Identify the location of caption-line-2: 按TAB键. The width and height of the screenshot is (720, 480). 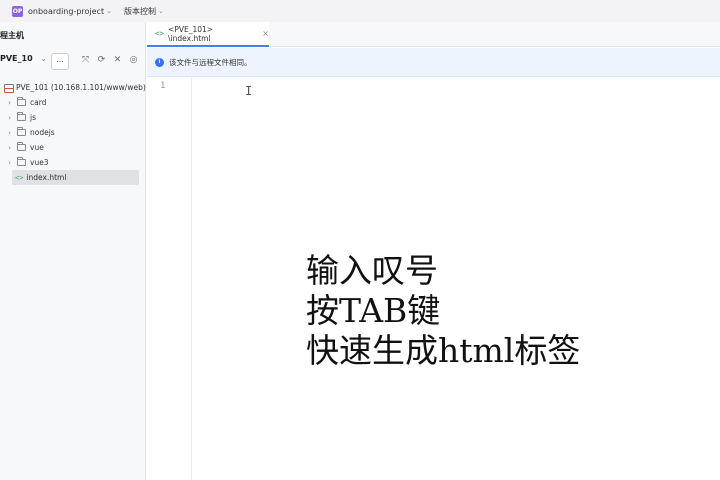
(373, 310).